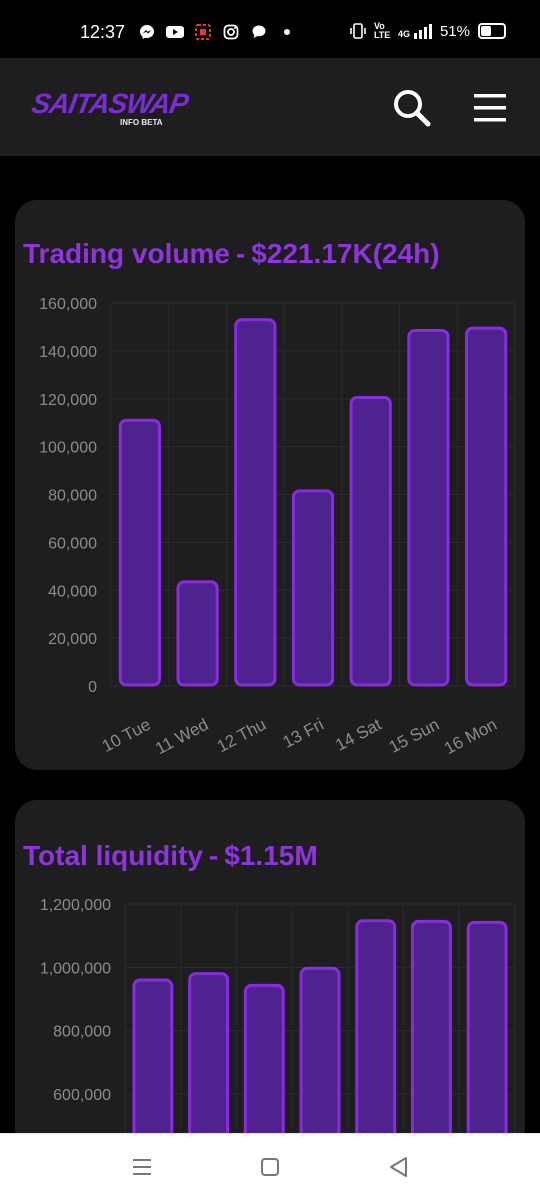  I want to click on x-tick-label: 16 Mon, so click(470, 736).